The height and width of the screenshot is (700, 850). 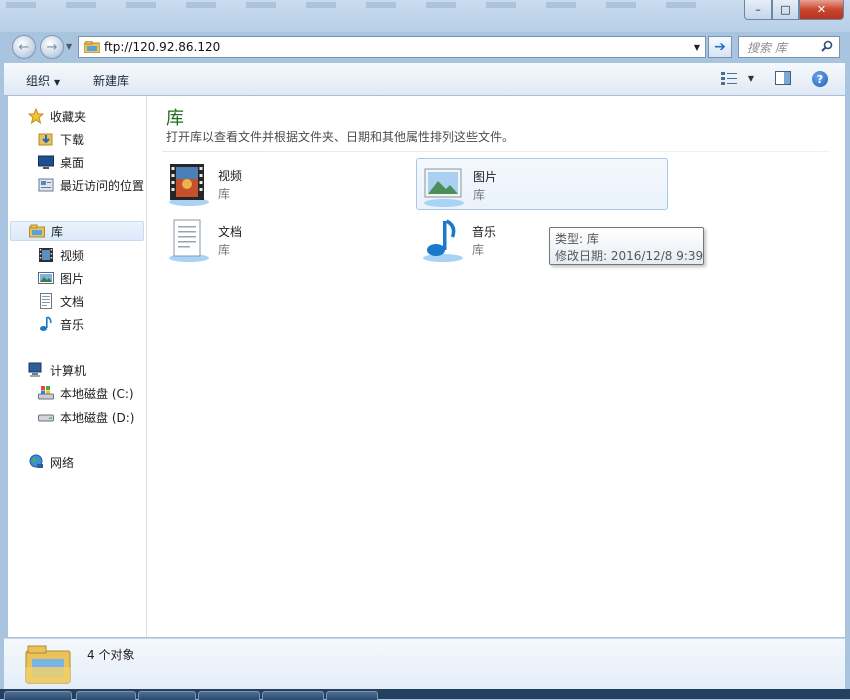 What do you see at coordinates (830, 47) in the screenshot?
I see `search-icon` at bounding box center [830, 47].